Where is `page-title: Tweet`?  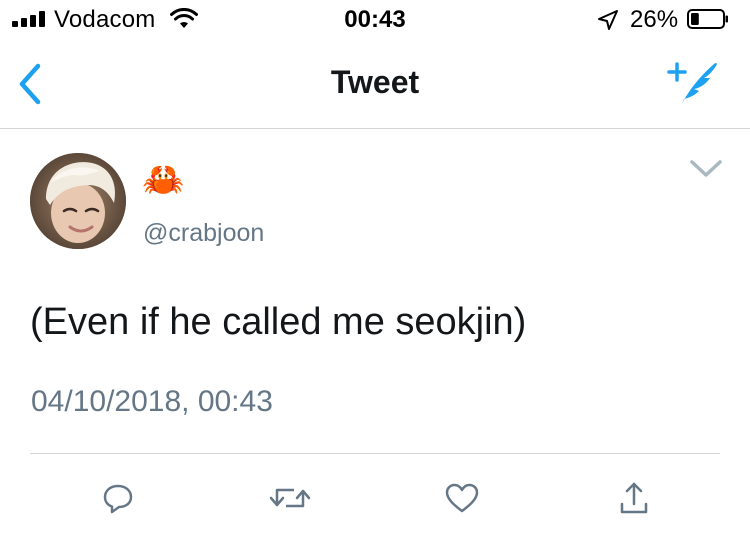 page-title: Tweet is located at coordinates (375, 82).